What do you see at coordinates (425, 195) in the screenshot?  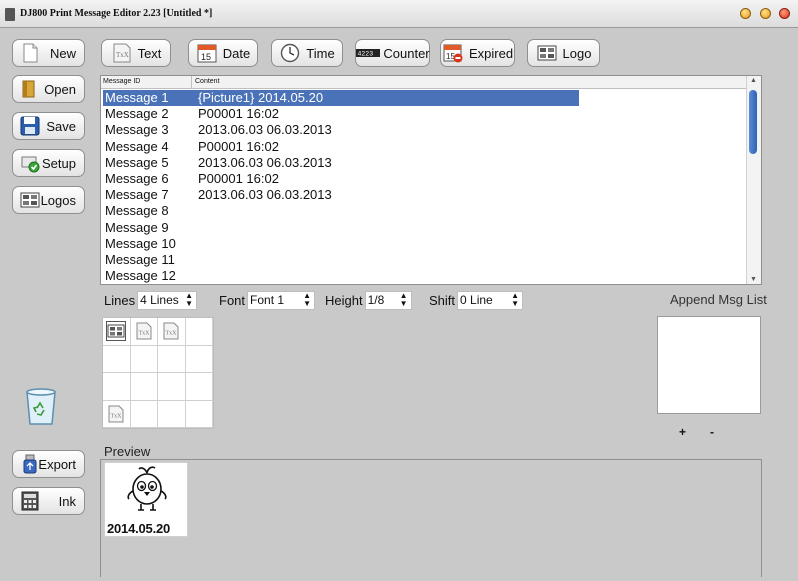 I see `message-row: Message 7 2013.06.03 06.03.2013` at bounding box center [425, 195].